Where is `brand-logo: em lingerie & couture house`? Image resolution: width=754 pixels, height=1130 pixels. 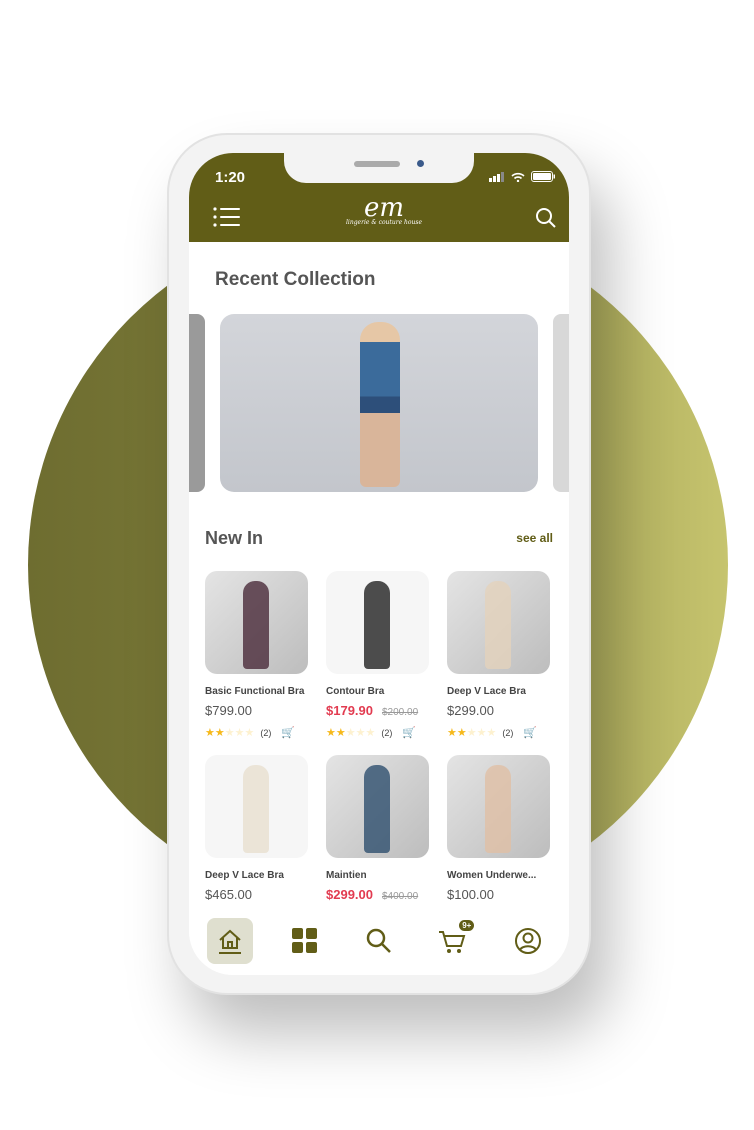 brand-logo: em lingerie & couture house is located at coordinates (384, 210).